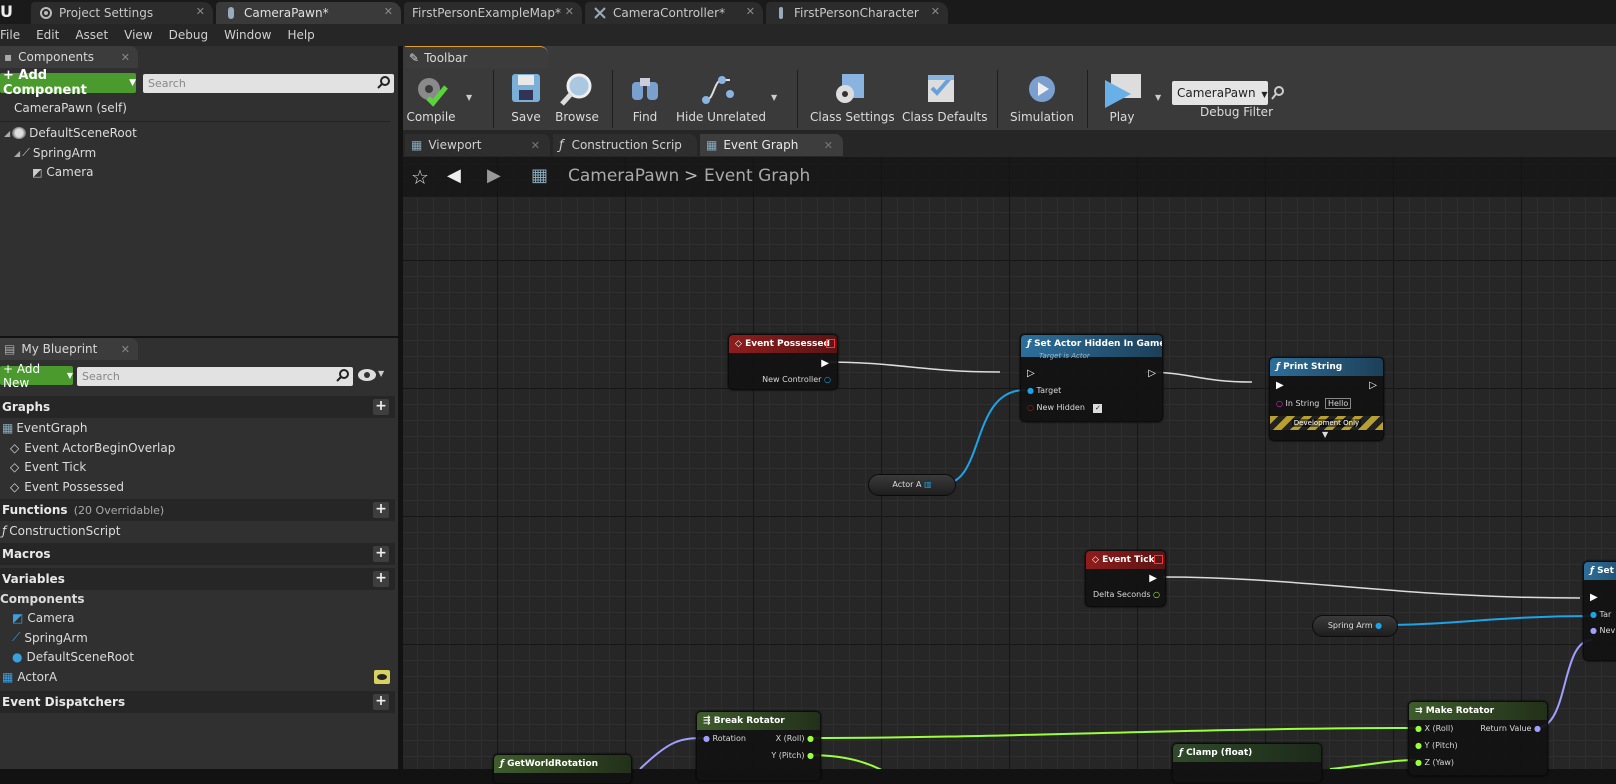  What do you see at coordinates (300, 35) in the screenshot?
I see `menu-help: Help` at bounding box center [300, 35].